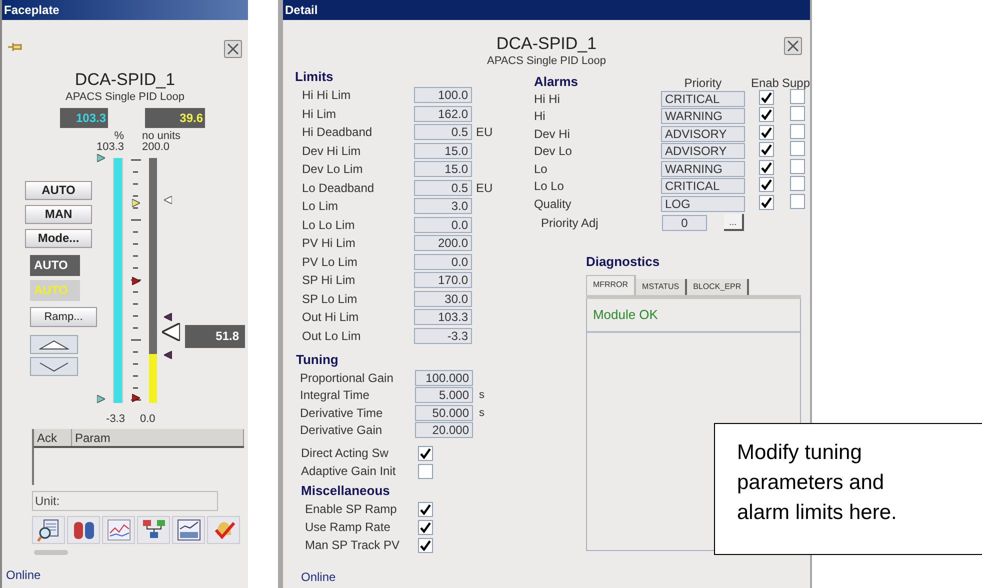  What do you see at coordinates (662, 286) in the screenshot?
I see `tab: MSTATUS` at bounding box center [662, 286].